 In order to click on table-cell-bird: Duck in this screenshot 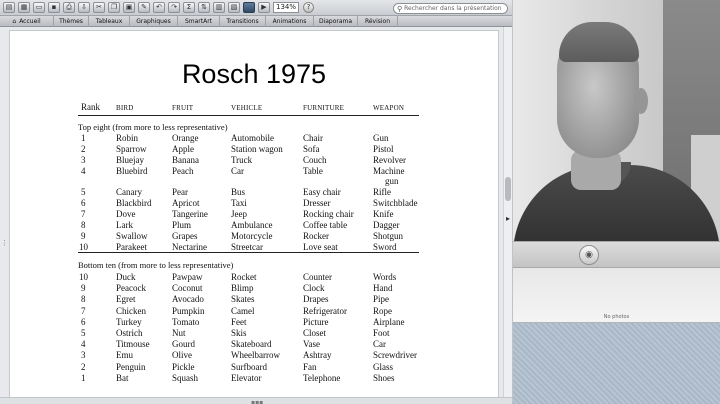, I will do `click(126, 277)`.